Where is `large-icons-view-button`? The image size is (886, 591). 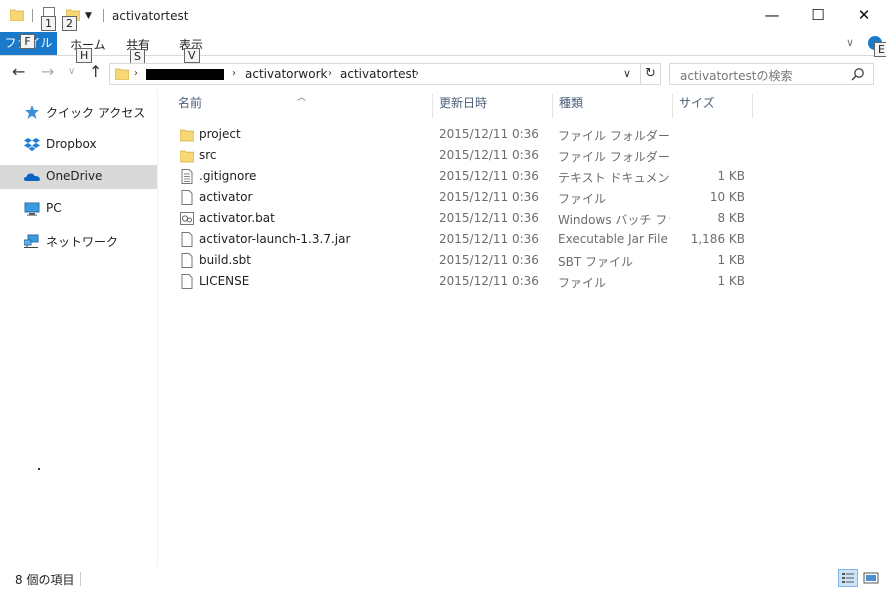 large-icons-view-button is located at coordinates (871, 578).